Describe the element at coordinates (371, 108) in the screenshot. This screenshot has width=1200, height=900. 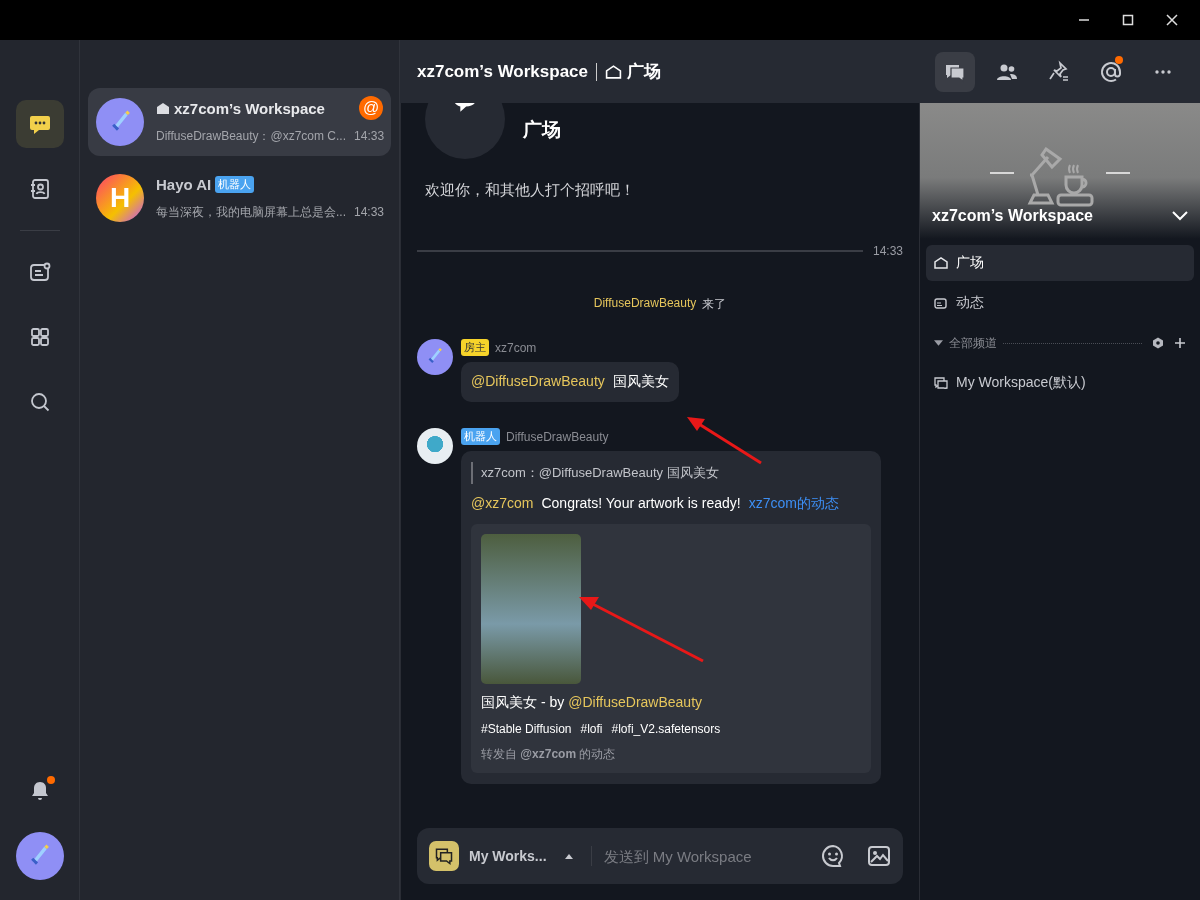
I see `mention-badge: @` at that location.